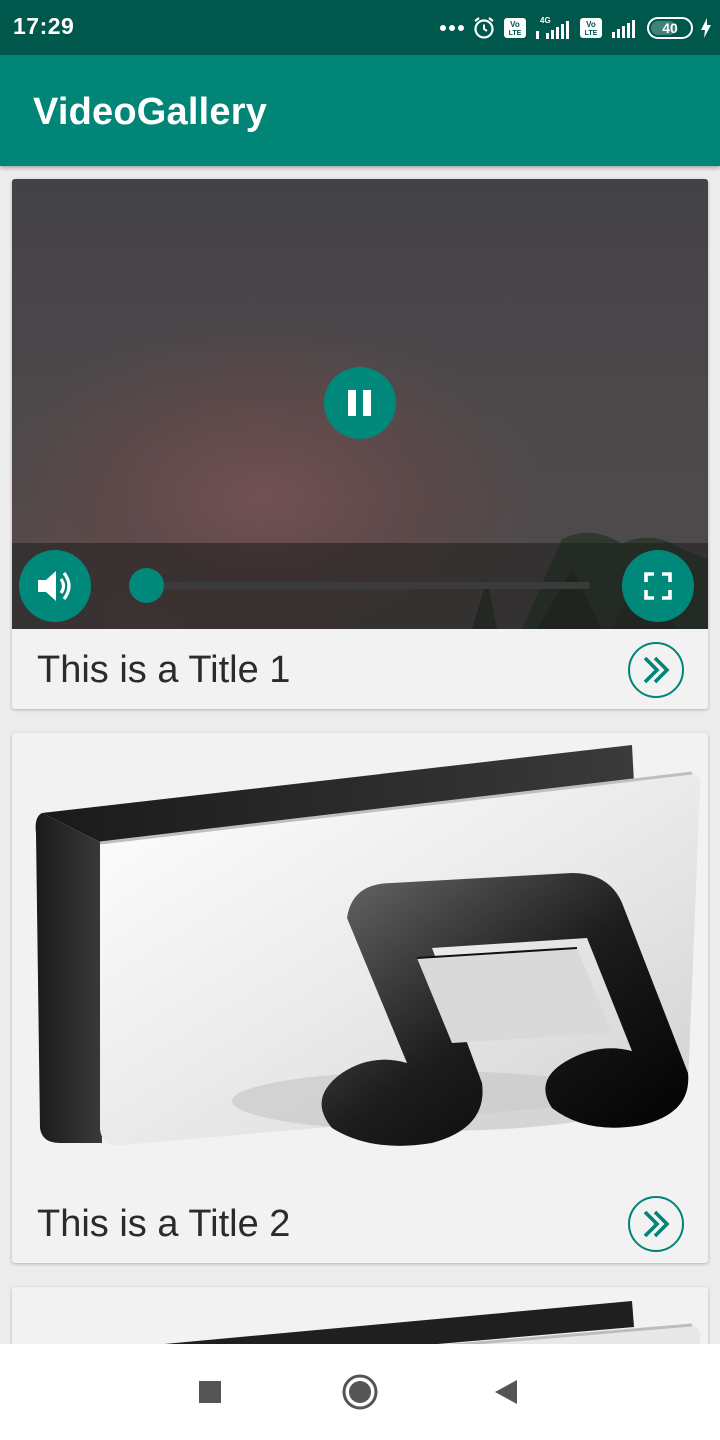 This screenshot has height=1440, width=720. I want to click on seek-bar, so click(361, 585).